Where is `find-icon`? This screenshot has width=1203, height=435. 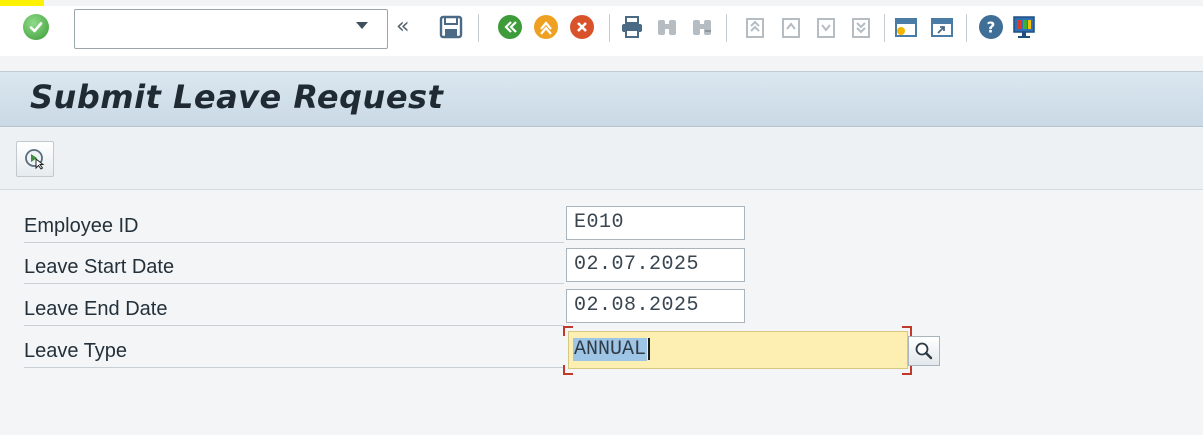
find-icon is located at coordinates (667, 27).